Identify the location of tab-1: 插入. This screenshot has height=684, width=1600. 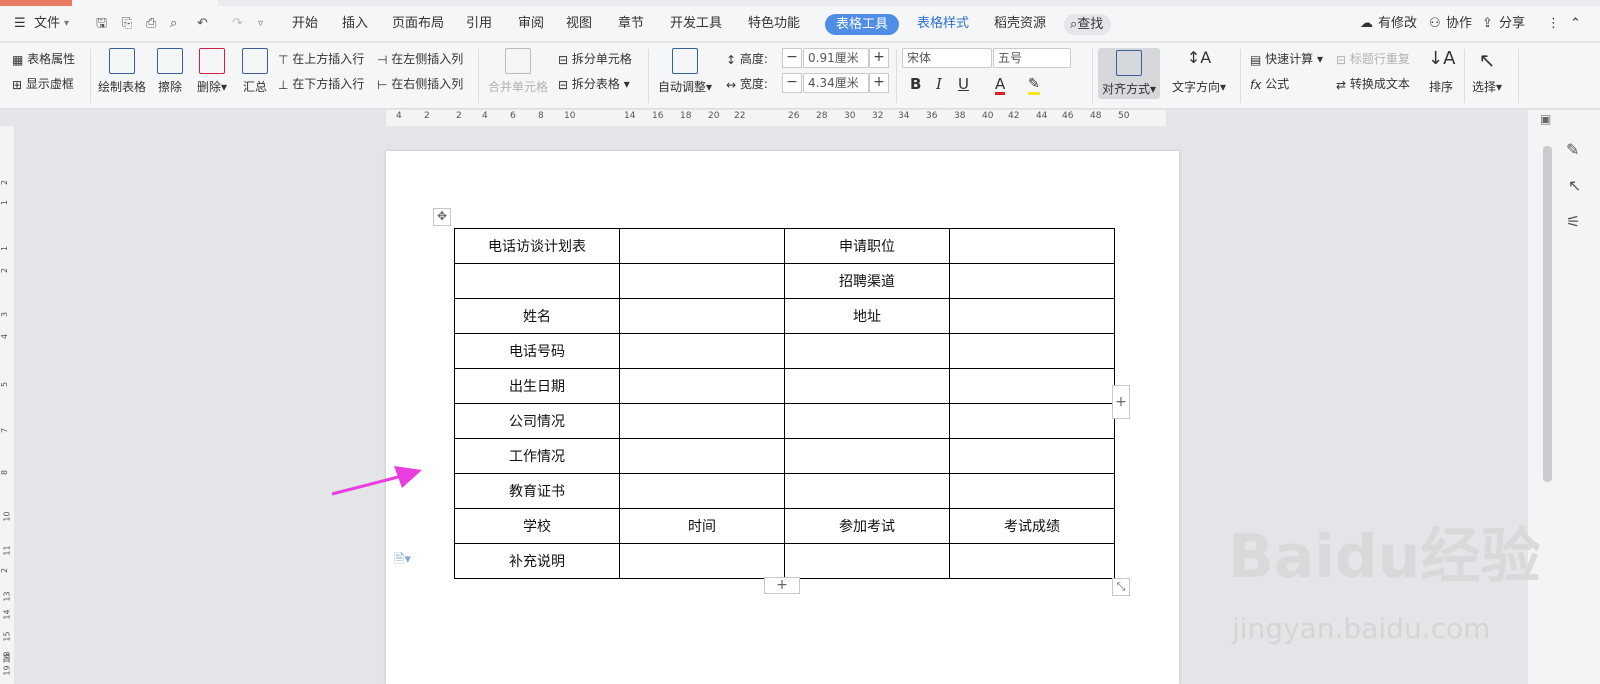
(355, 24).